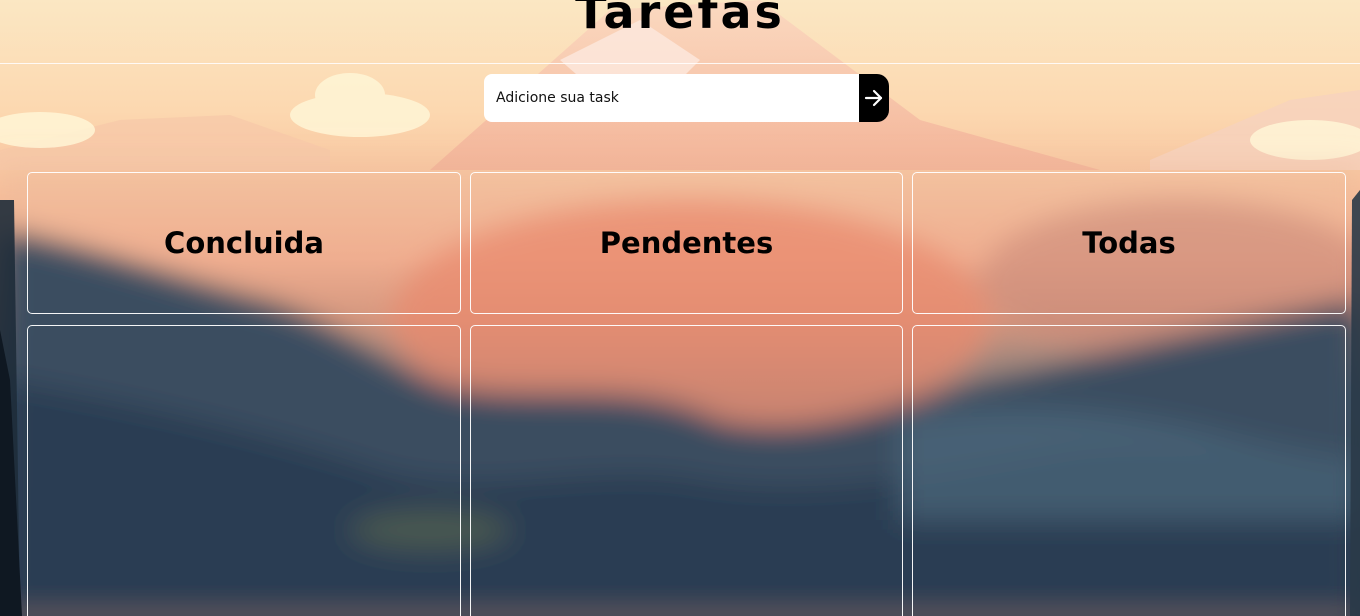 The height and width of the screenshot is (616, 1360). I want to click on add-task-button, so click(874, 98).